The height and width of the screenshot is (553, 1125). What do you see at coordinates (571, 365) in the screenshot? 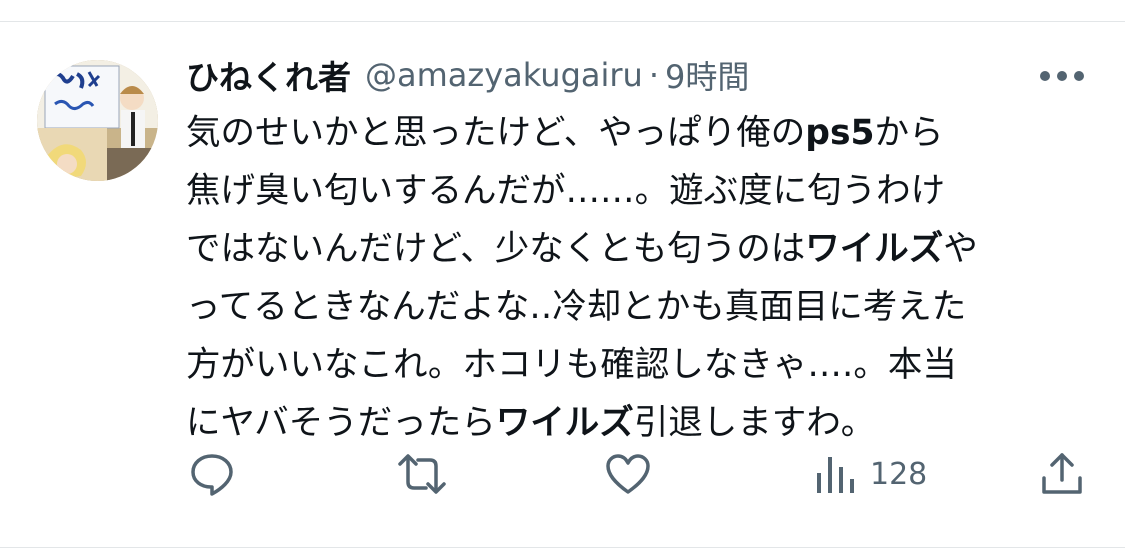
I see `tweet-text-segment: 方がいいなこれ。ホコリも確認しなきゃ‥‥。本当` at bounding box center [571, 365].